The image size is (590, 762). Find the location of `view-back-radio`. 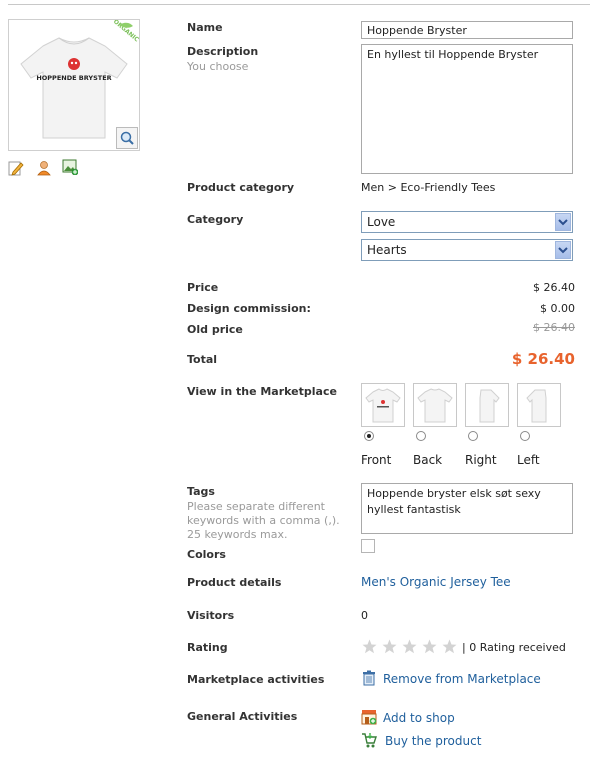

view-back-radio is located at coordinates (421, 436).